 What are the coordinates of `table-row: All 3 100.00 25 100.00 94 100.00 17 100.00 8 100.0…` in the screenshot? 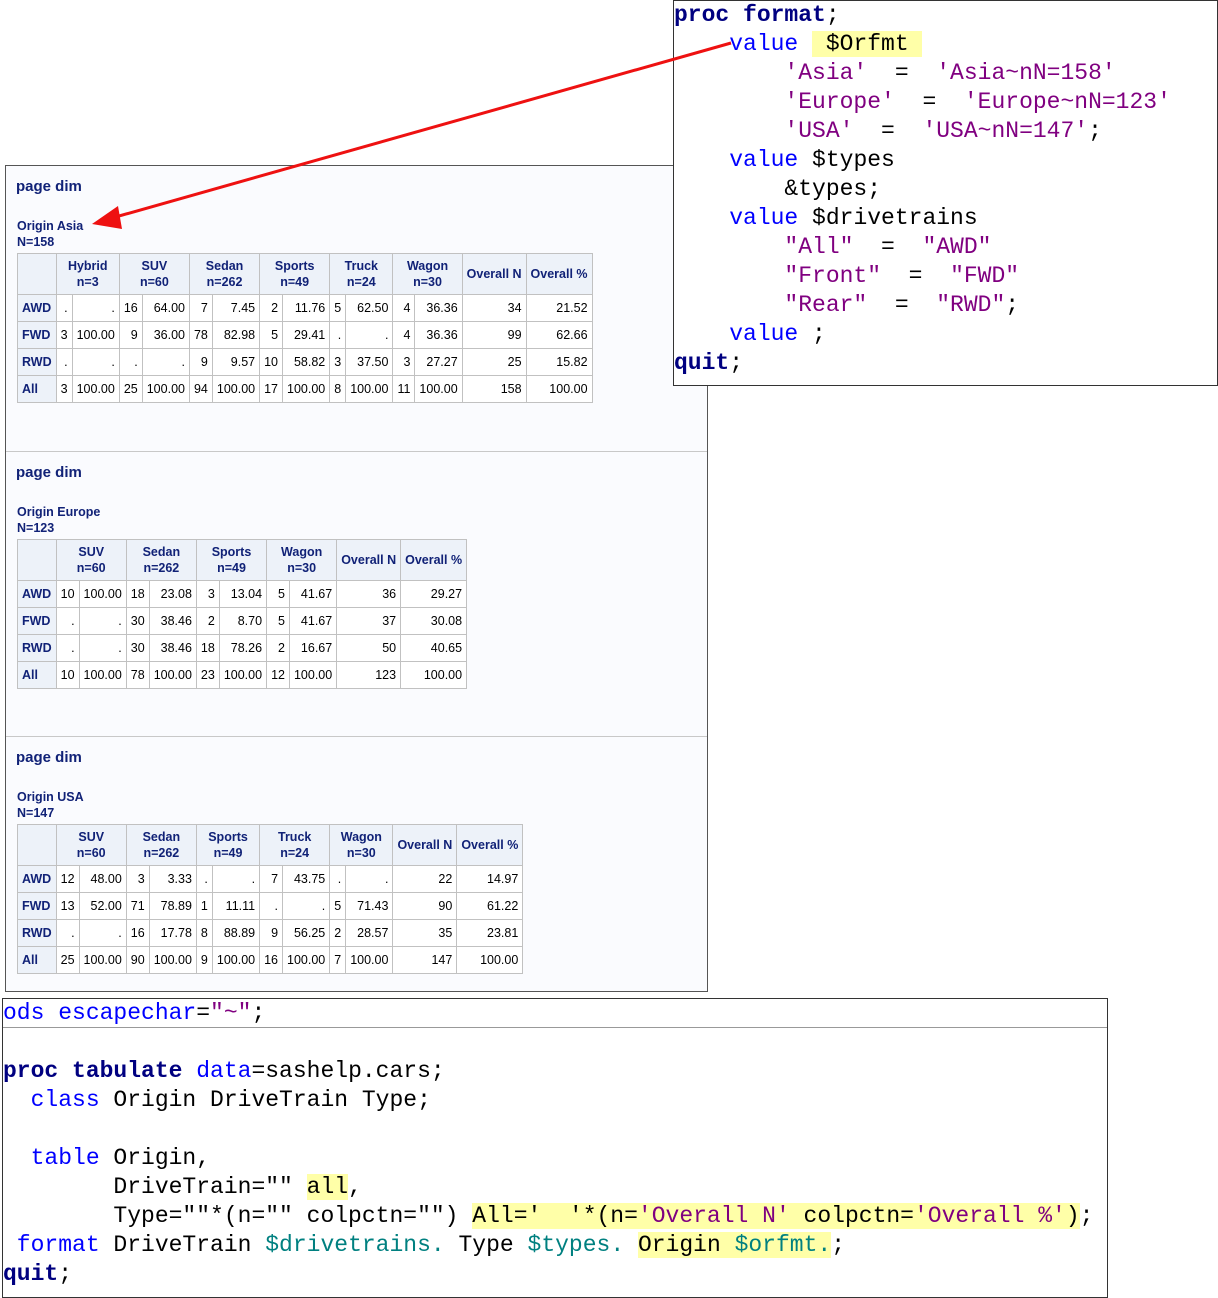 It's located at (305, 389).